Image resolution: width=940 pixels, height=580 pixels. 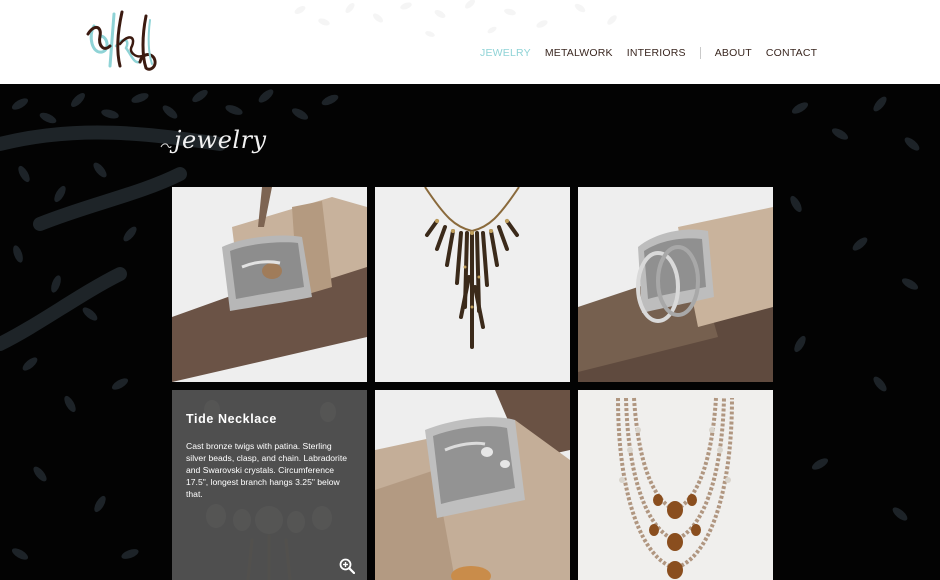 I want to click on nav-about: ABOUT, so click(x=733, y=53).